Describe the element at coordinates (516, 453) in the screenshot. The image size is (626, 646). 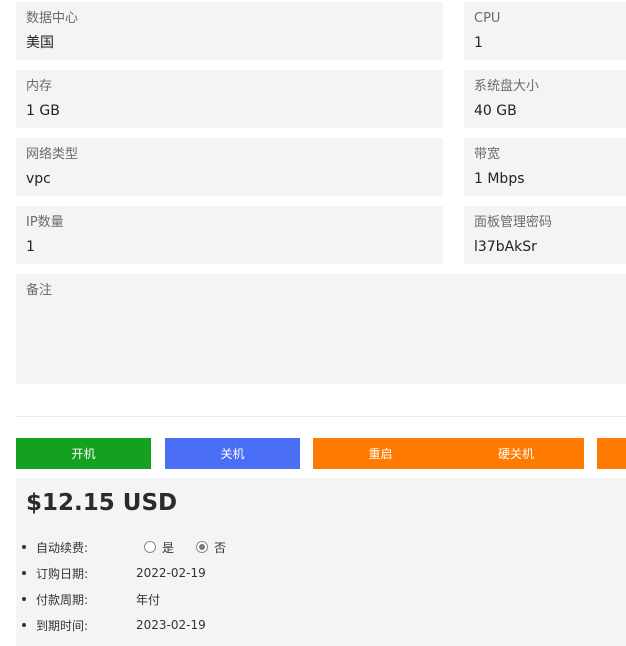
I see `hard-shutdown-button: 硬关机` at that location.